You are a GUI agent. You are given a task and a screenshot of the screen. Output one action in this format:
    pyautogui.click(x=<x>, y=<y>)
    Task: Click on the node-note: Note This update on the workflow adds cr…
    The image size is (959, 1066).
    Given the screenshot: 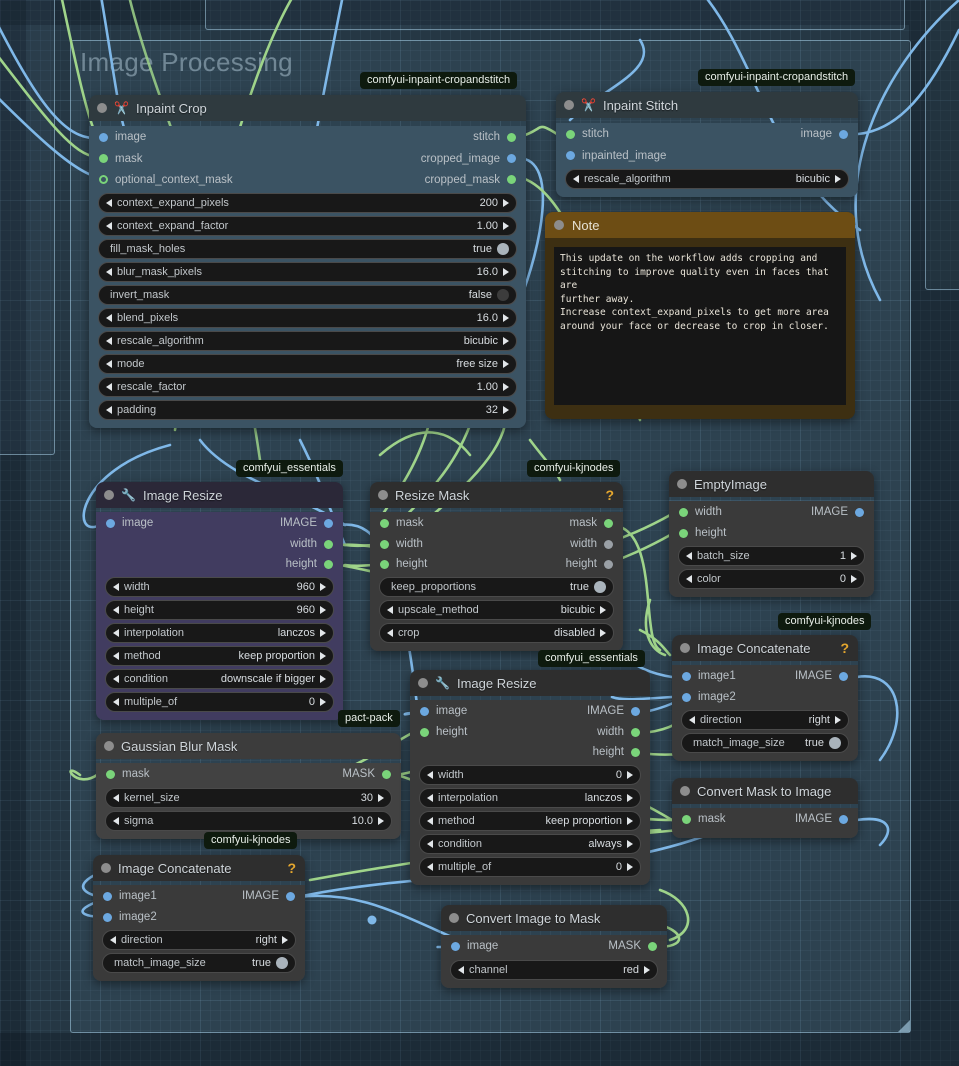 What is the action you would take?
    pyautogui.click(x=700, y=315)
    